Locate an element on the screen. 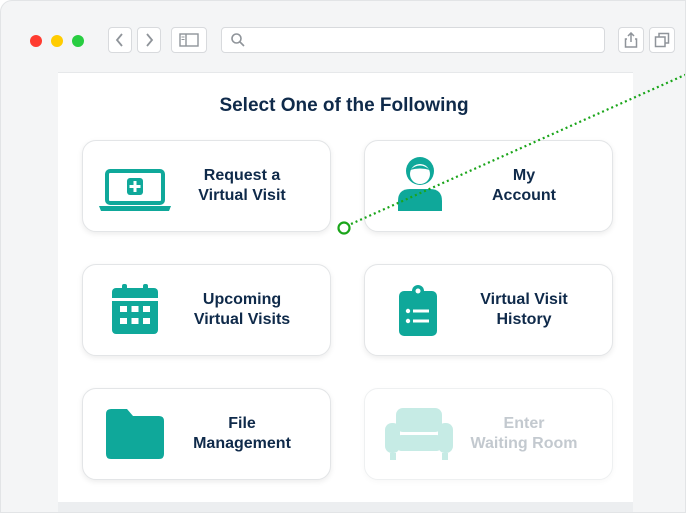  clipboard-list-icon is located at coordinates (418, 310).